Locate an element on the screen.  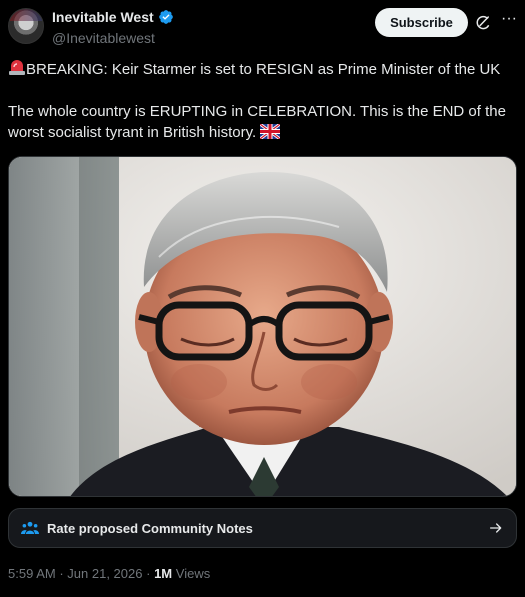
author-display-name: Inevitable West is located at coordinates (113, 17).